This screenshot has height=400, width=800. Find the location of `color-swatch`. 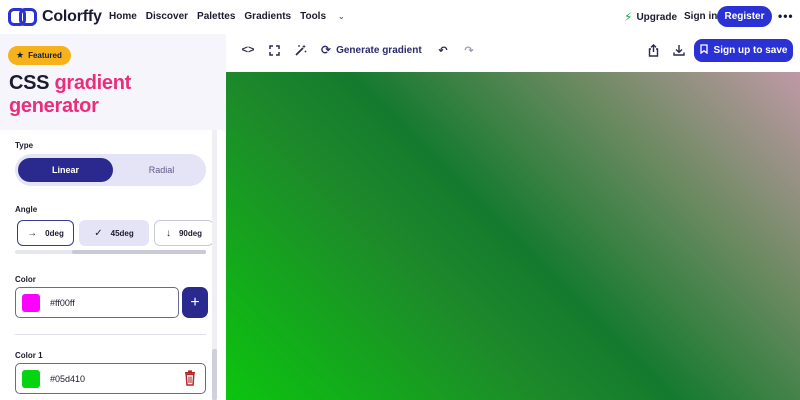

color-swatch is located at coordinates (31, 302).